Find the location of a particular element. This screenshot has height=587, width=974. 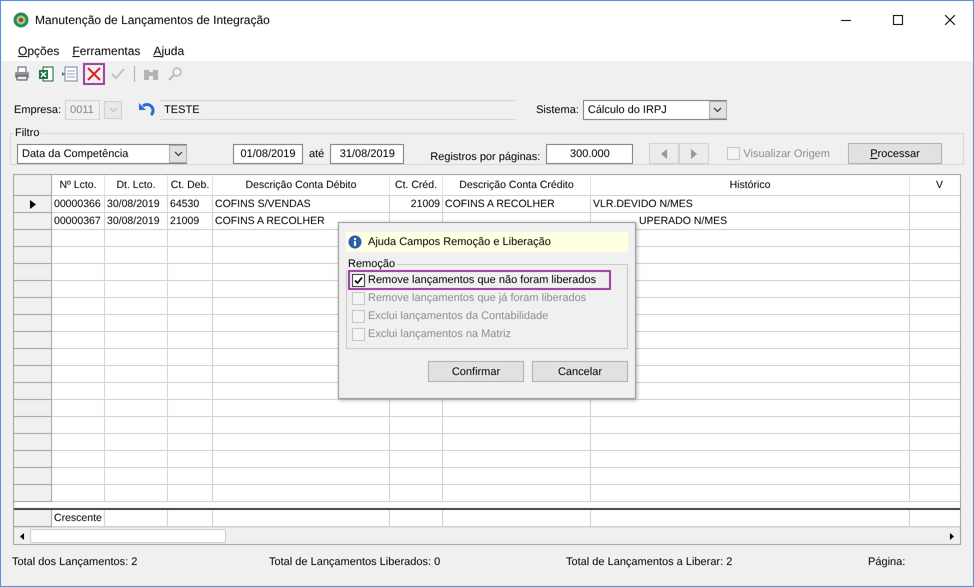

end-date-field: 31/08/2019 is located at coordinates (367, 154).